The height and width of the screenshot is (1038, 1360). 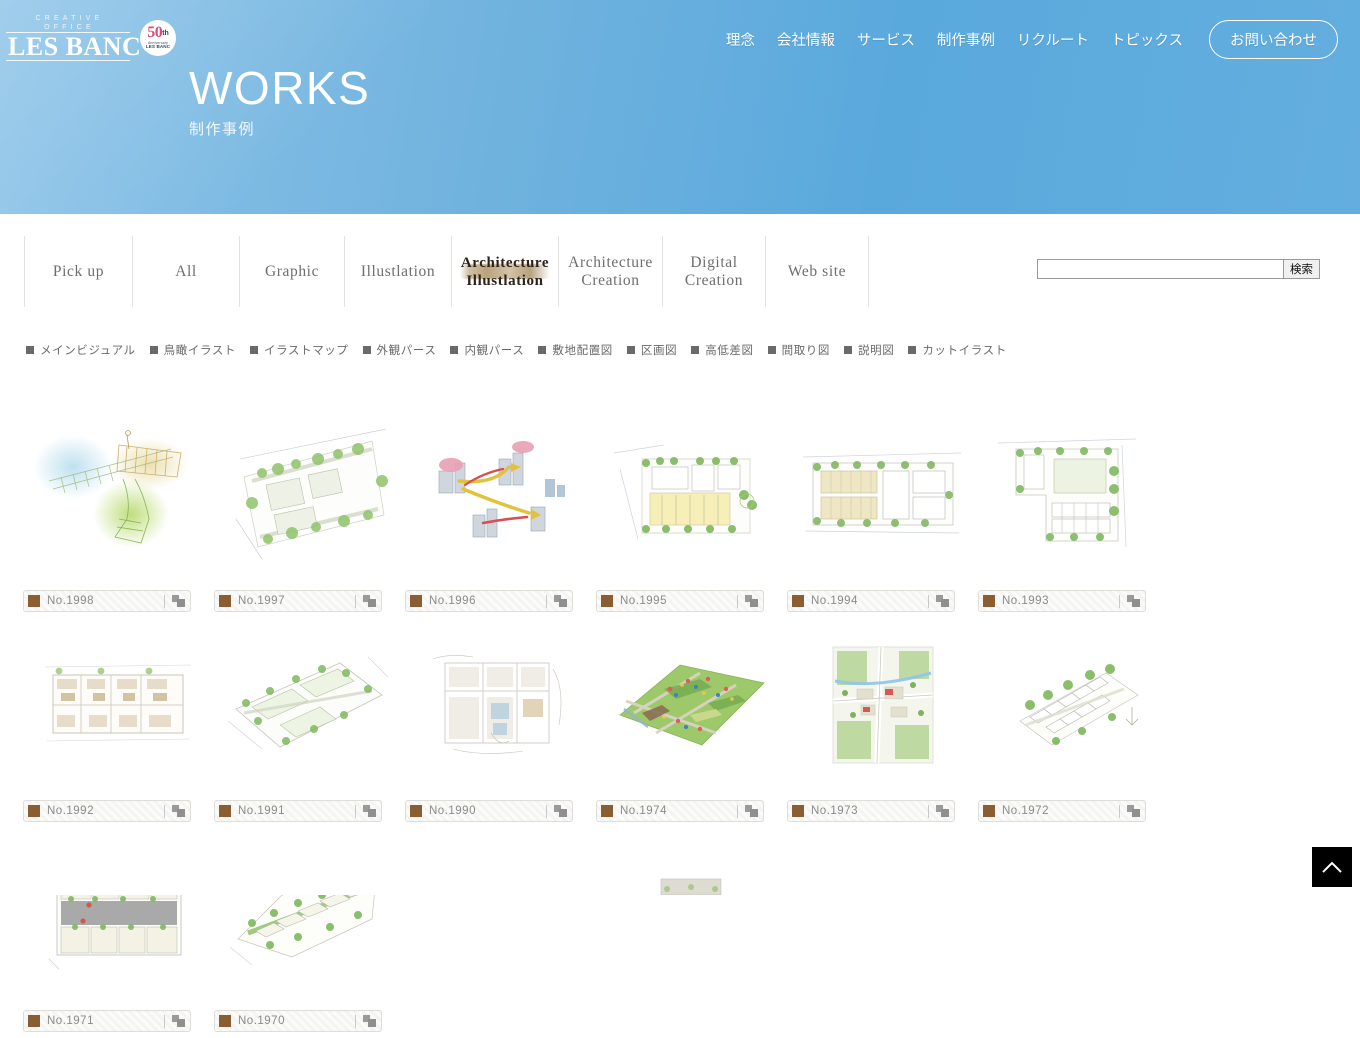 What do you see at coordinates (871, 601) in the screenshot?
I see `work-label: No.1994` at bounding box center [871, 601].